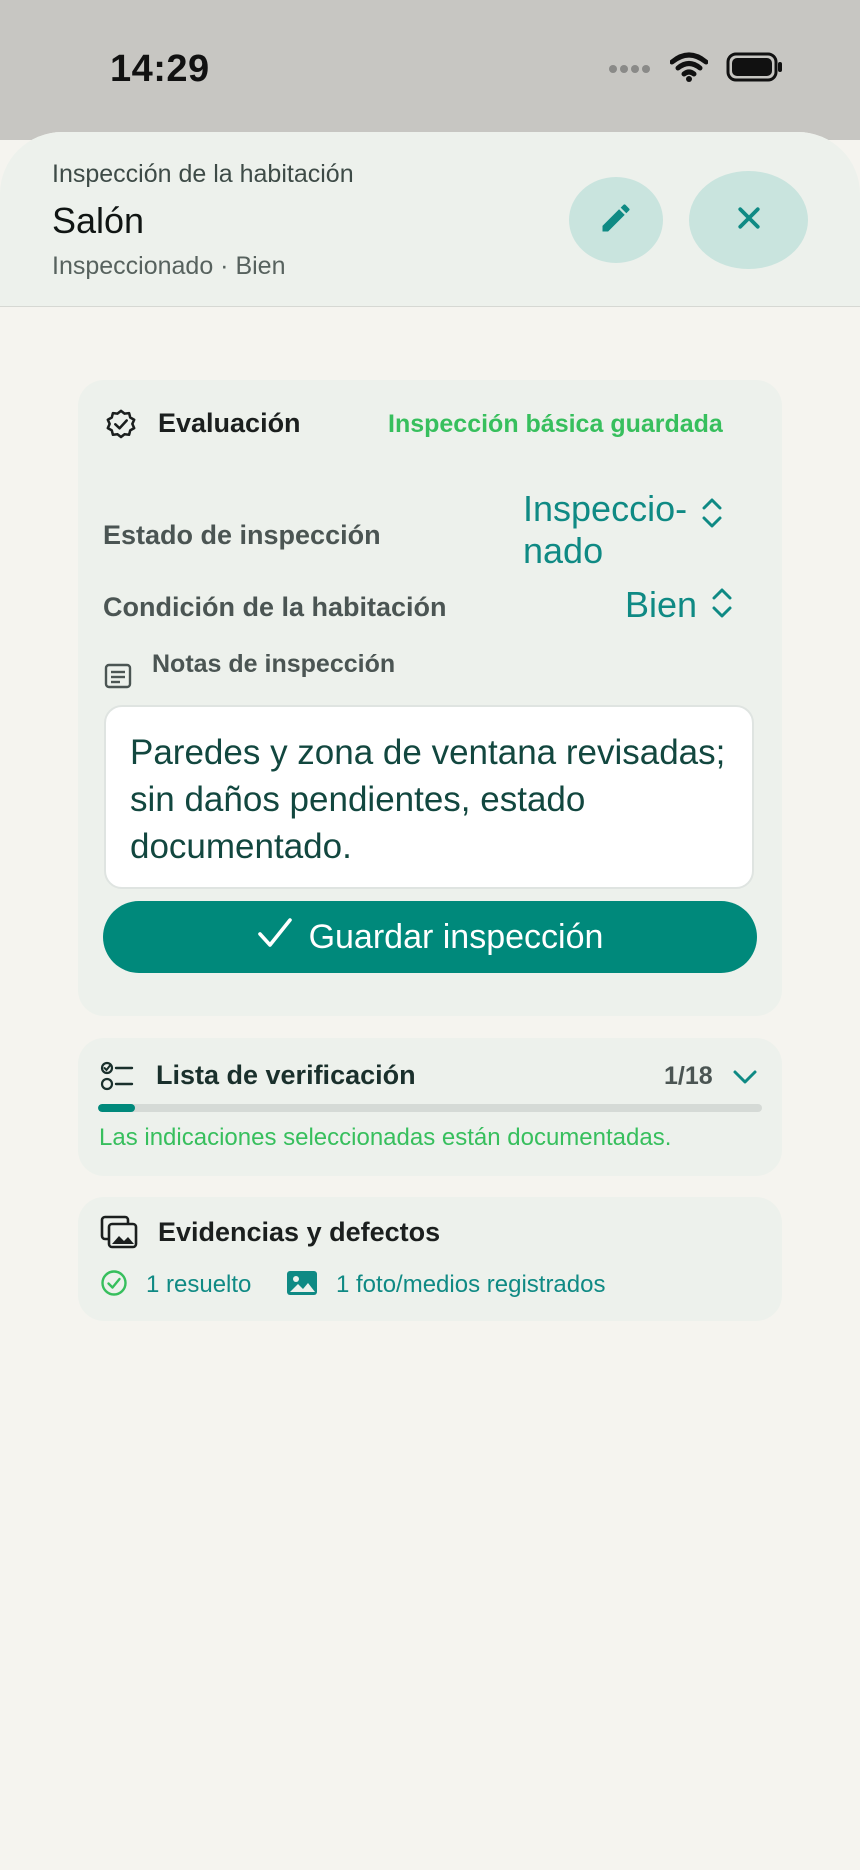 This screenshot has height=1870, width=860. What do you see at coordinates (169, 266) in the screenshot?
I see `room-subtitle: Inspeccionado · Bien` at bounding box center [169, 266].